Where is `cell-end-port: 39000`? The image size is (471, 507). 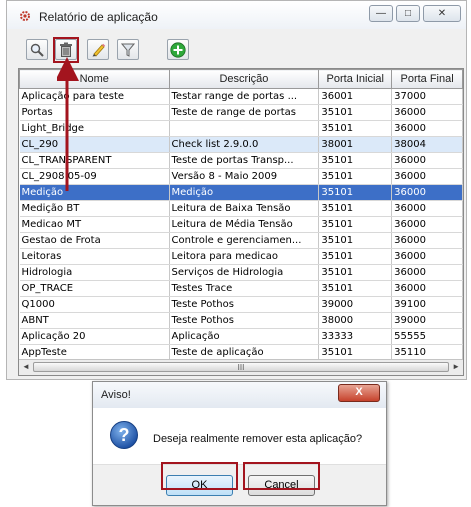 cell-end-port: 39000 is located at coordinates (427, 320).